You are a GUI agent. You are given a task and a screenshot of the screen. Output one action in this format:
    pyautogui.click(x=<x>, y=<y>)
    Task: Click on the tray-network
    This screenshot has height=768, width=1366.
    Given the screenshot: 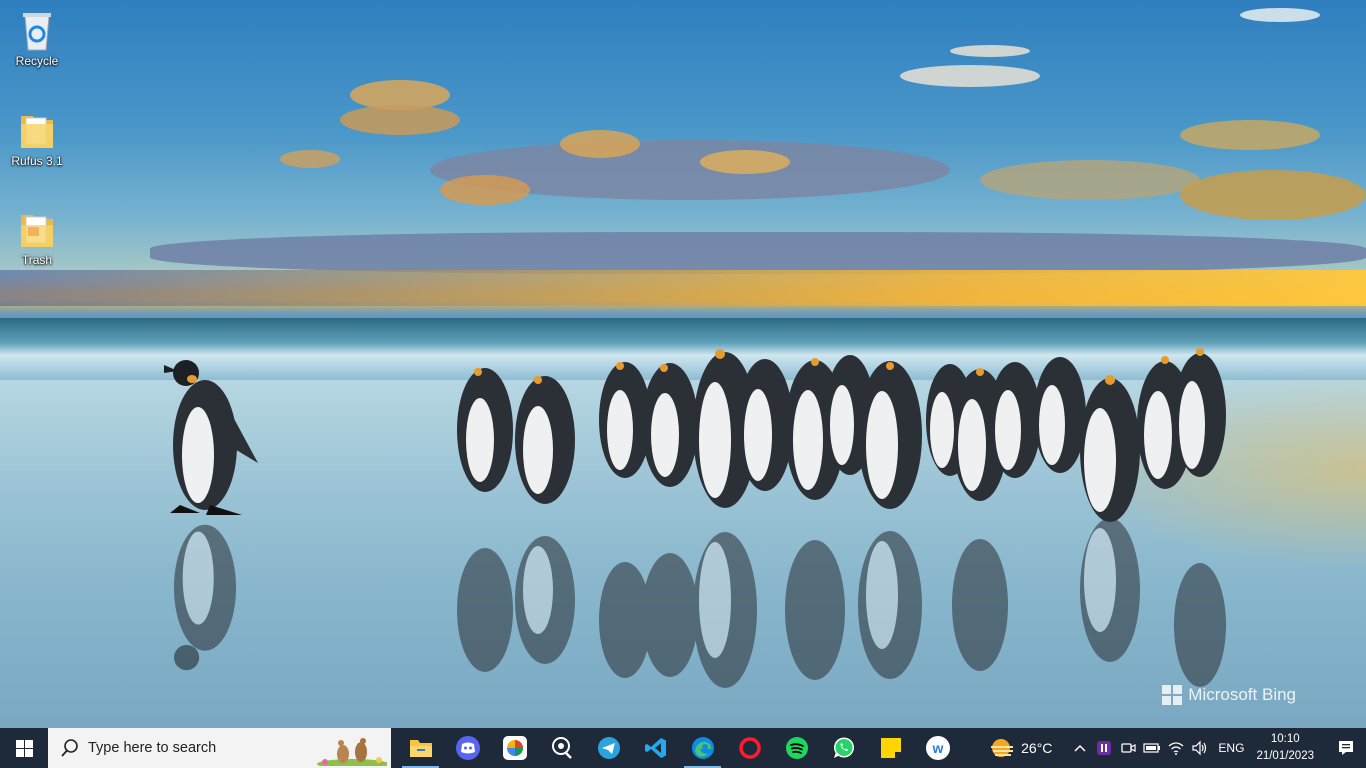 What is the action you would take?
    pyautogui.click(x=1176, y=748)
    